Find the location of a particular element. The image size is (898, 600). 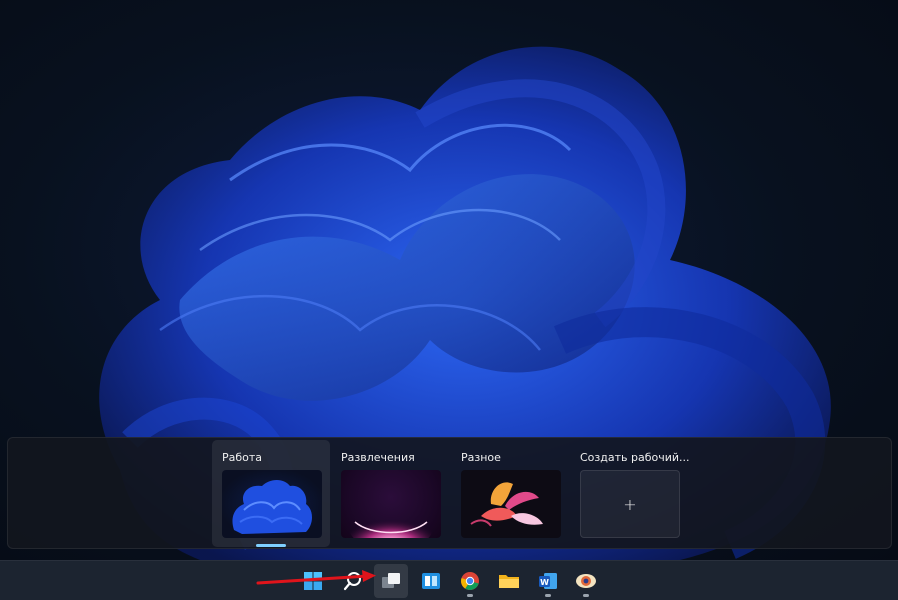

word-button: W is located at coordinates (548, 581).